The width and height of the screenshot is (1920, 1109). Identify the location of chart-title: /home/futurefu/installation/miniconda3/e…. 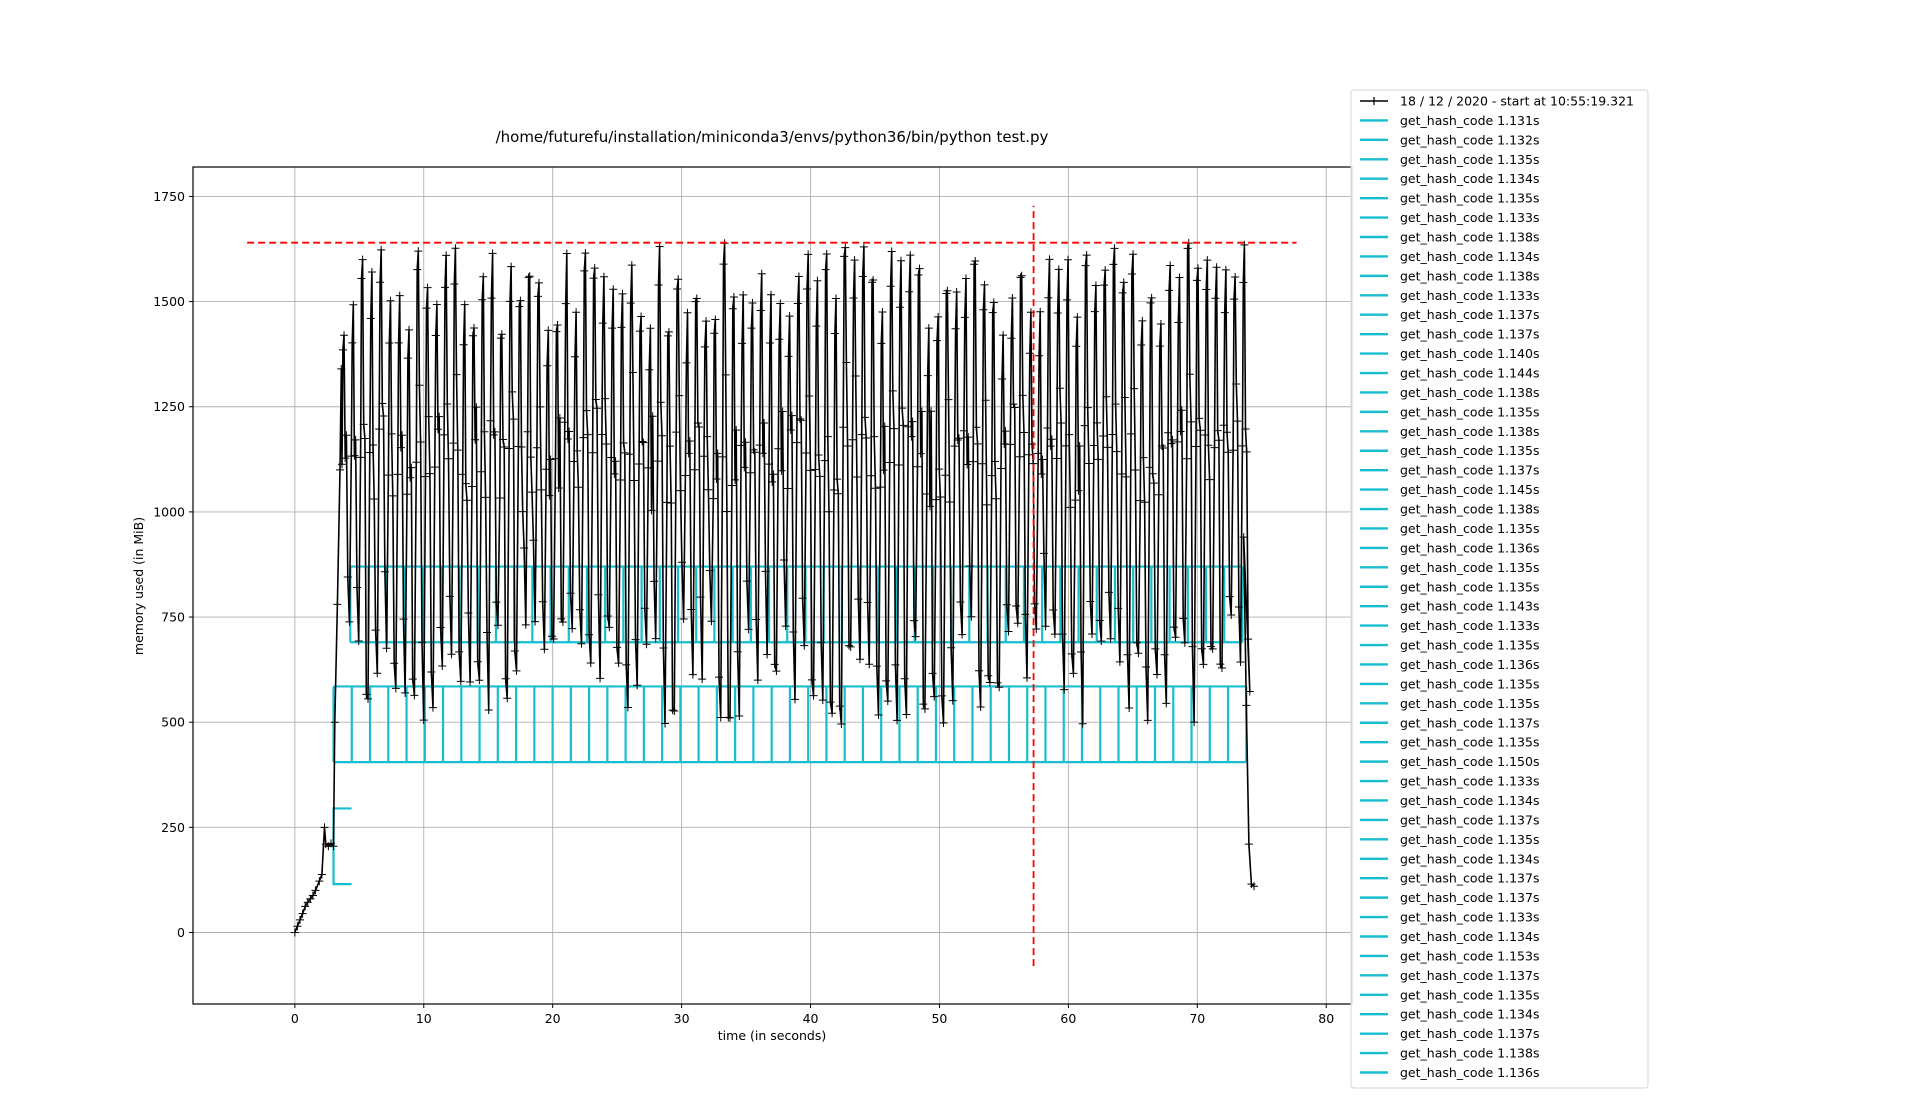
(772, 137).